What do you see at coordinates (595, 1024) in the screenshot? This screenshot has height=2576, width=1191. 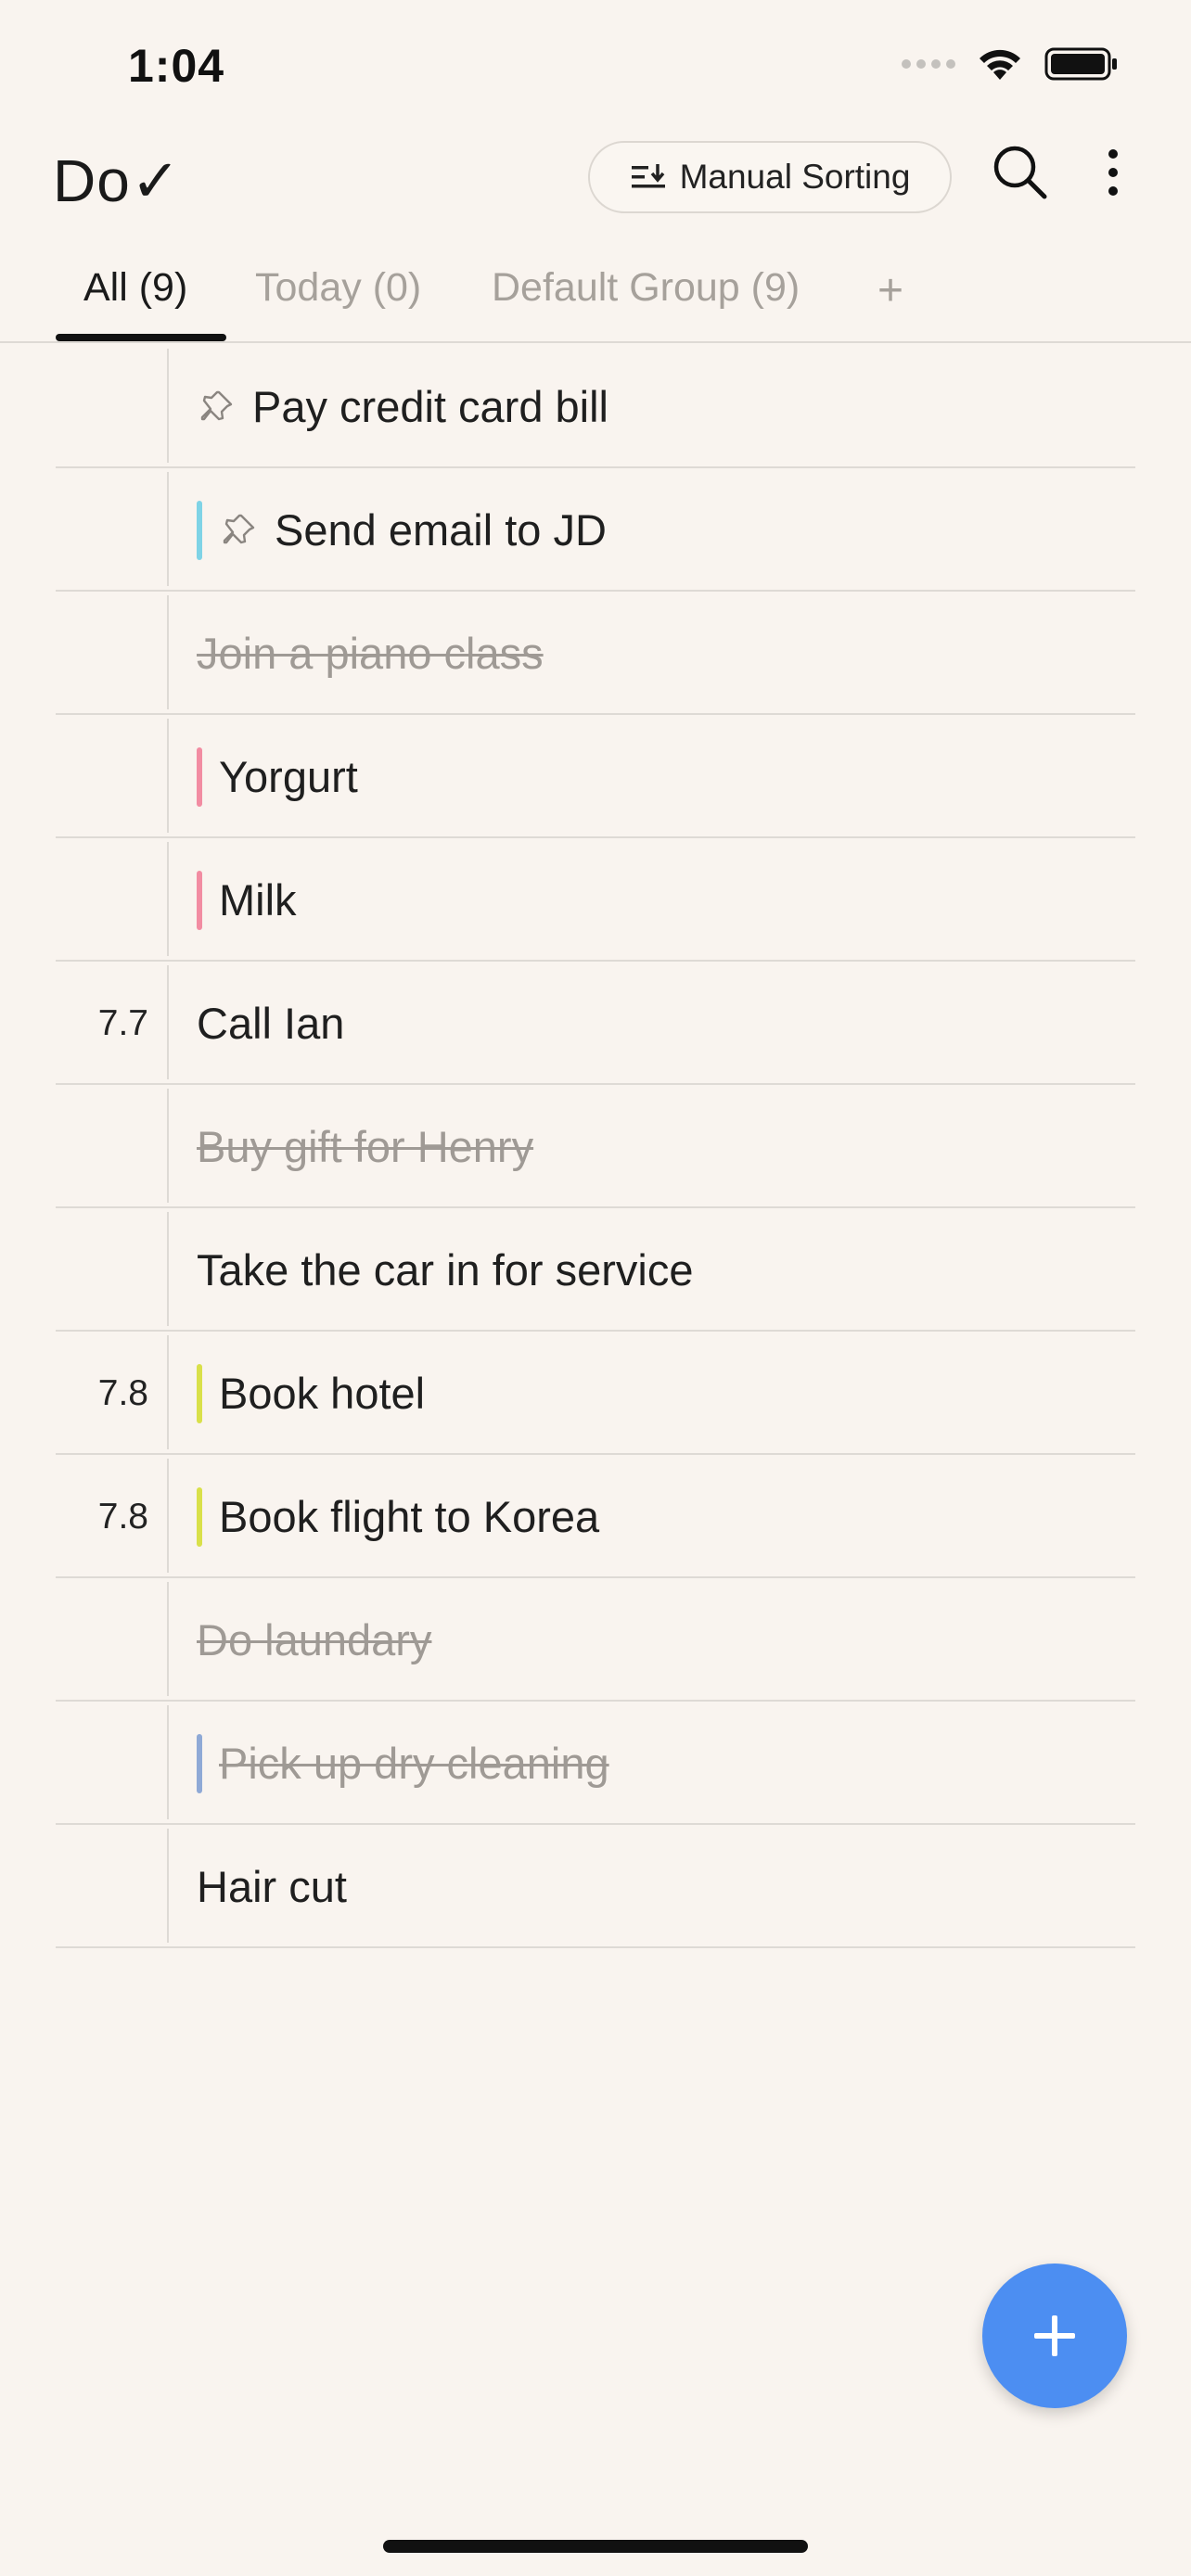 I see `list-item: 7.7 Call Ian` at bounding box center [595, 1024].